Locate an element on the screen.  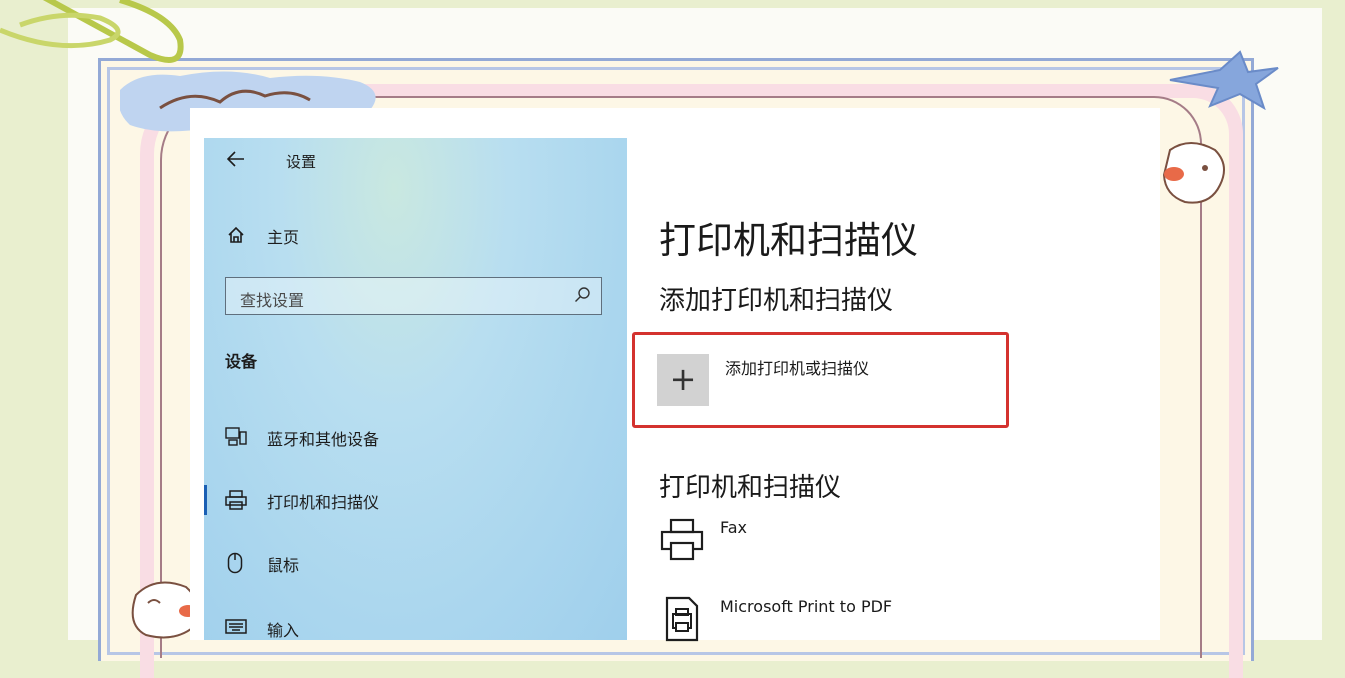
device-fax: Fax is located at coordinates (733, 527).